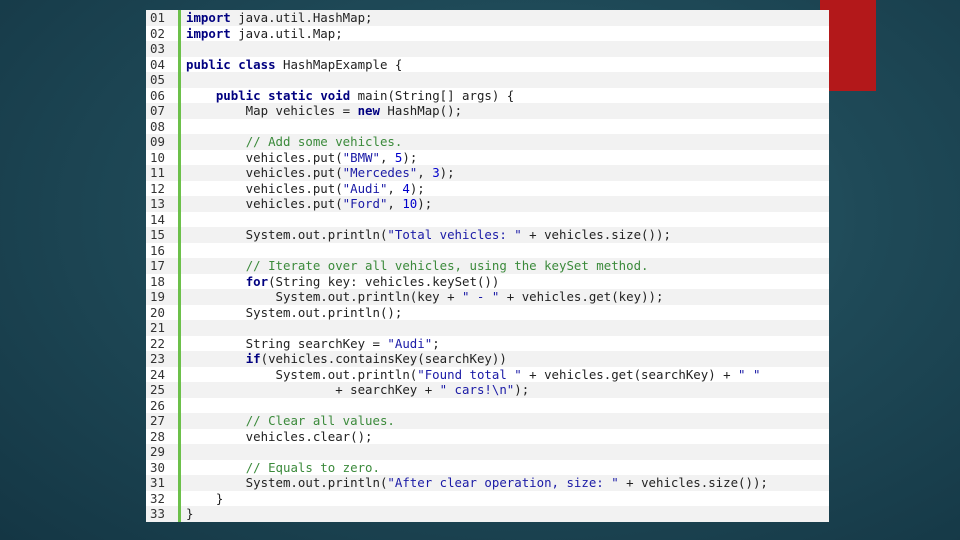 The width and height of the screenshot is (960, 540). I want to click on code-line: 20 System.out.println();, so click(487, 312).